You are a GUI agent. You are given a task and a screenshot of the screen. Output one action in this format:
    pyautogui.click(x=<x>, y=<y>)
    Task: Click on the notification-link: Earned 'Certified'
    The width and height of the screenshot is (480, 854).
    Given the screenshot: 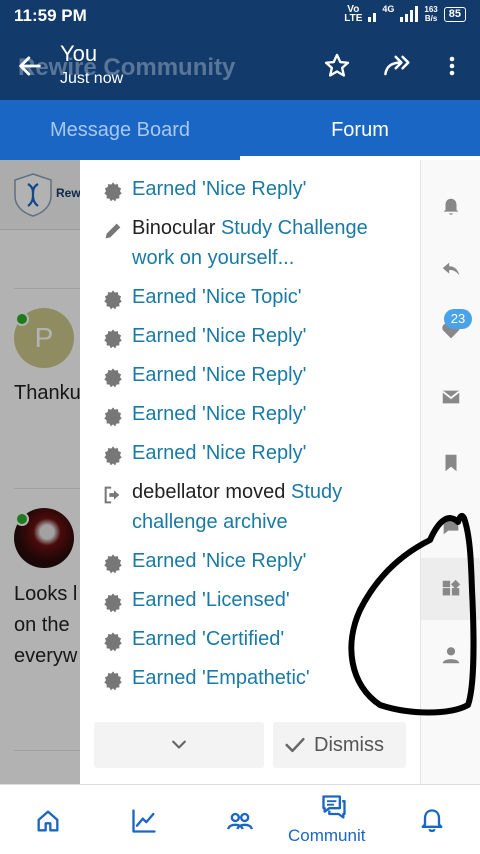 What is the action you would take?
    pyautogui.click(x=208, y=639)
    